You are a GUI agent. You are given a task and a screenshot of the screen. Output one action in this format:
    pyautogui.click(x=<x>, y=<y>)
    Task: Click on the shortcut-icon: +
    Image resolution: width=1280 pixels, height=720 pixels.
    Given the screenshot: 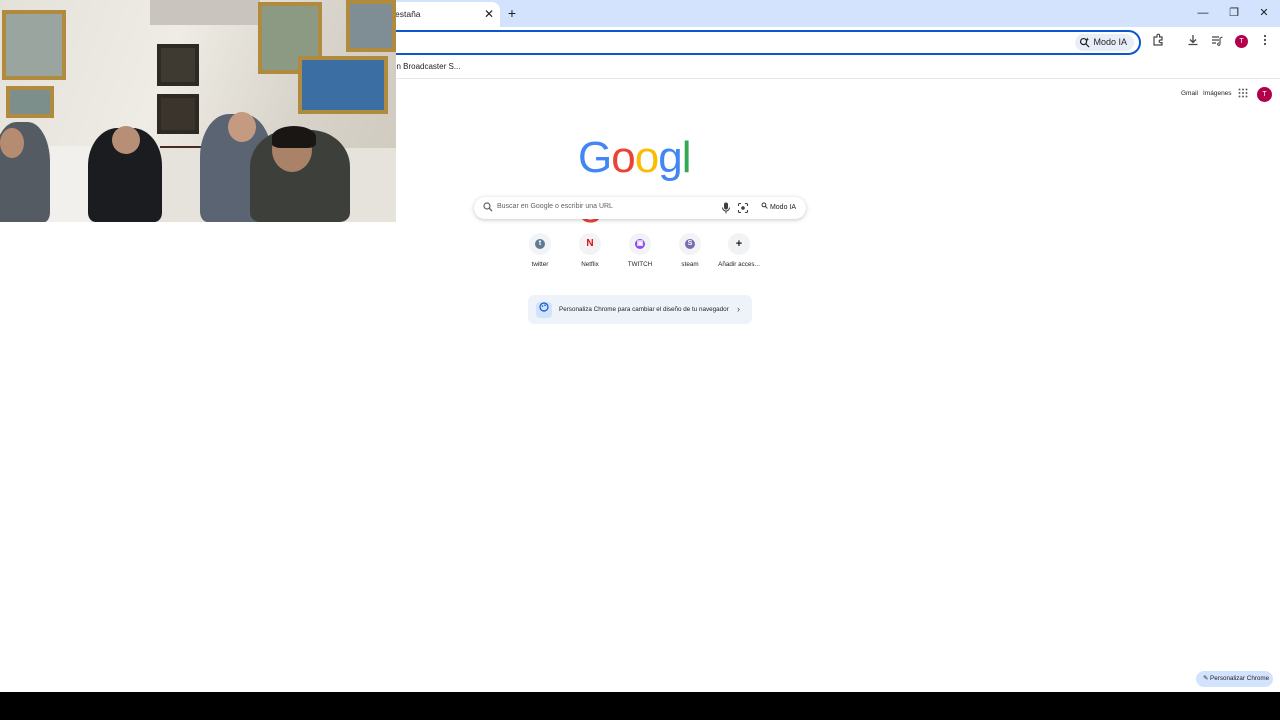 What is the action you would take?
    pyautogui.click(x=739, y=244)
    